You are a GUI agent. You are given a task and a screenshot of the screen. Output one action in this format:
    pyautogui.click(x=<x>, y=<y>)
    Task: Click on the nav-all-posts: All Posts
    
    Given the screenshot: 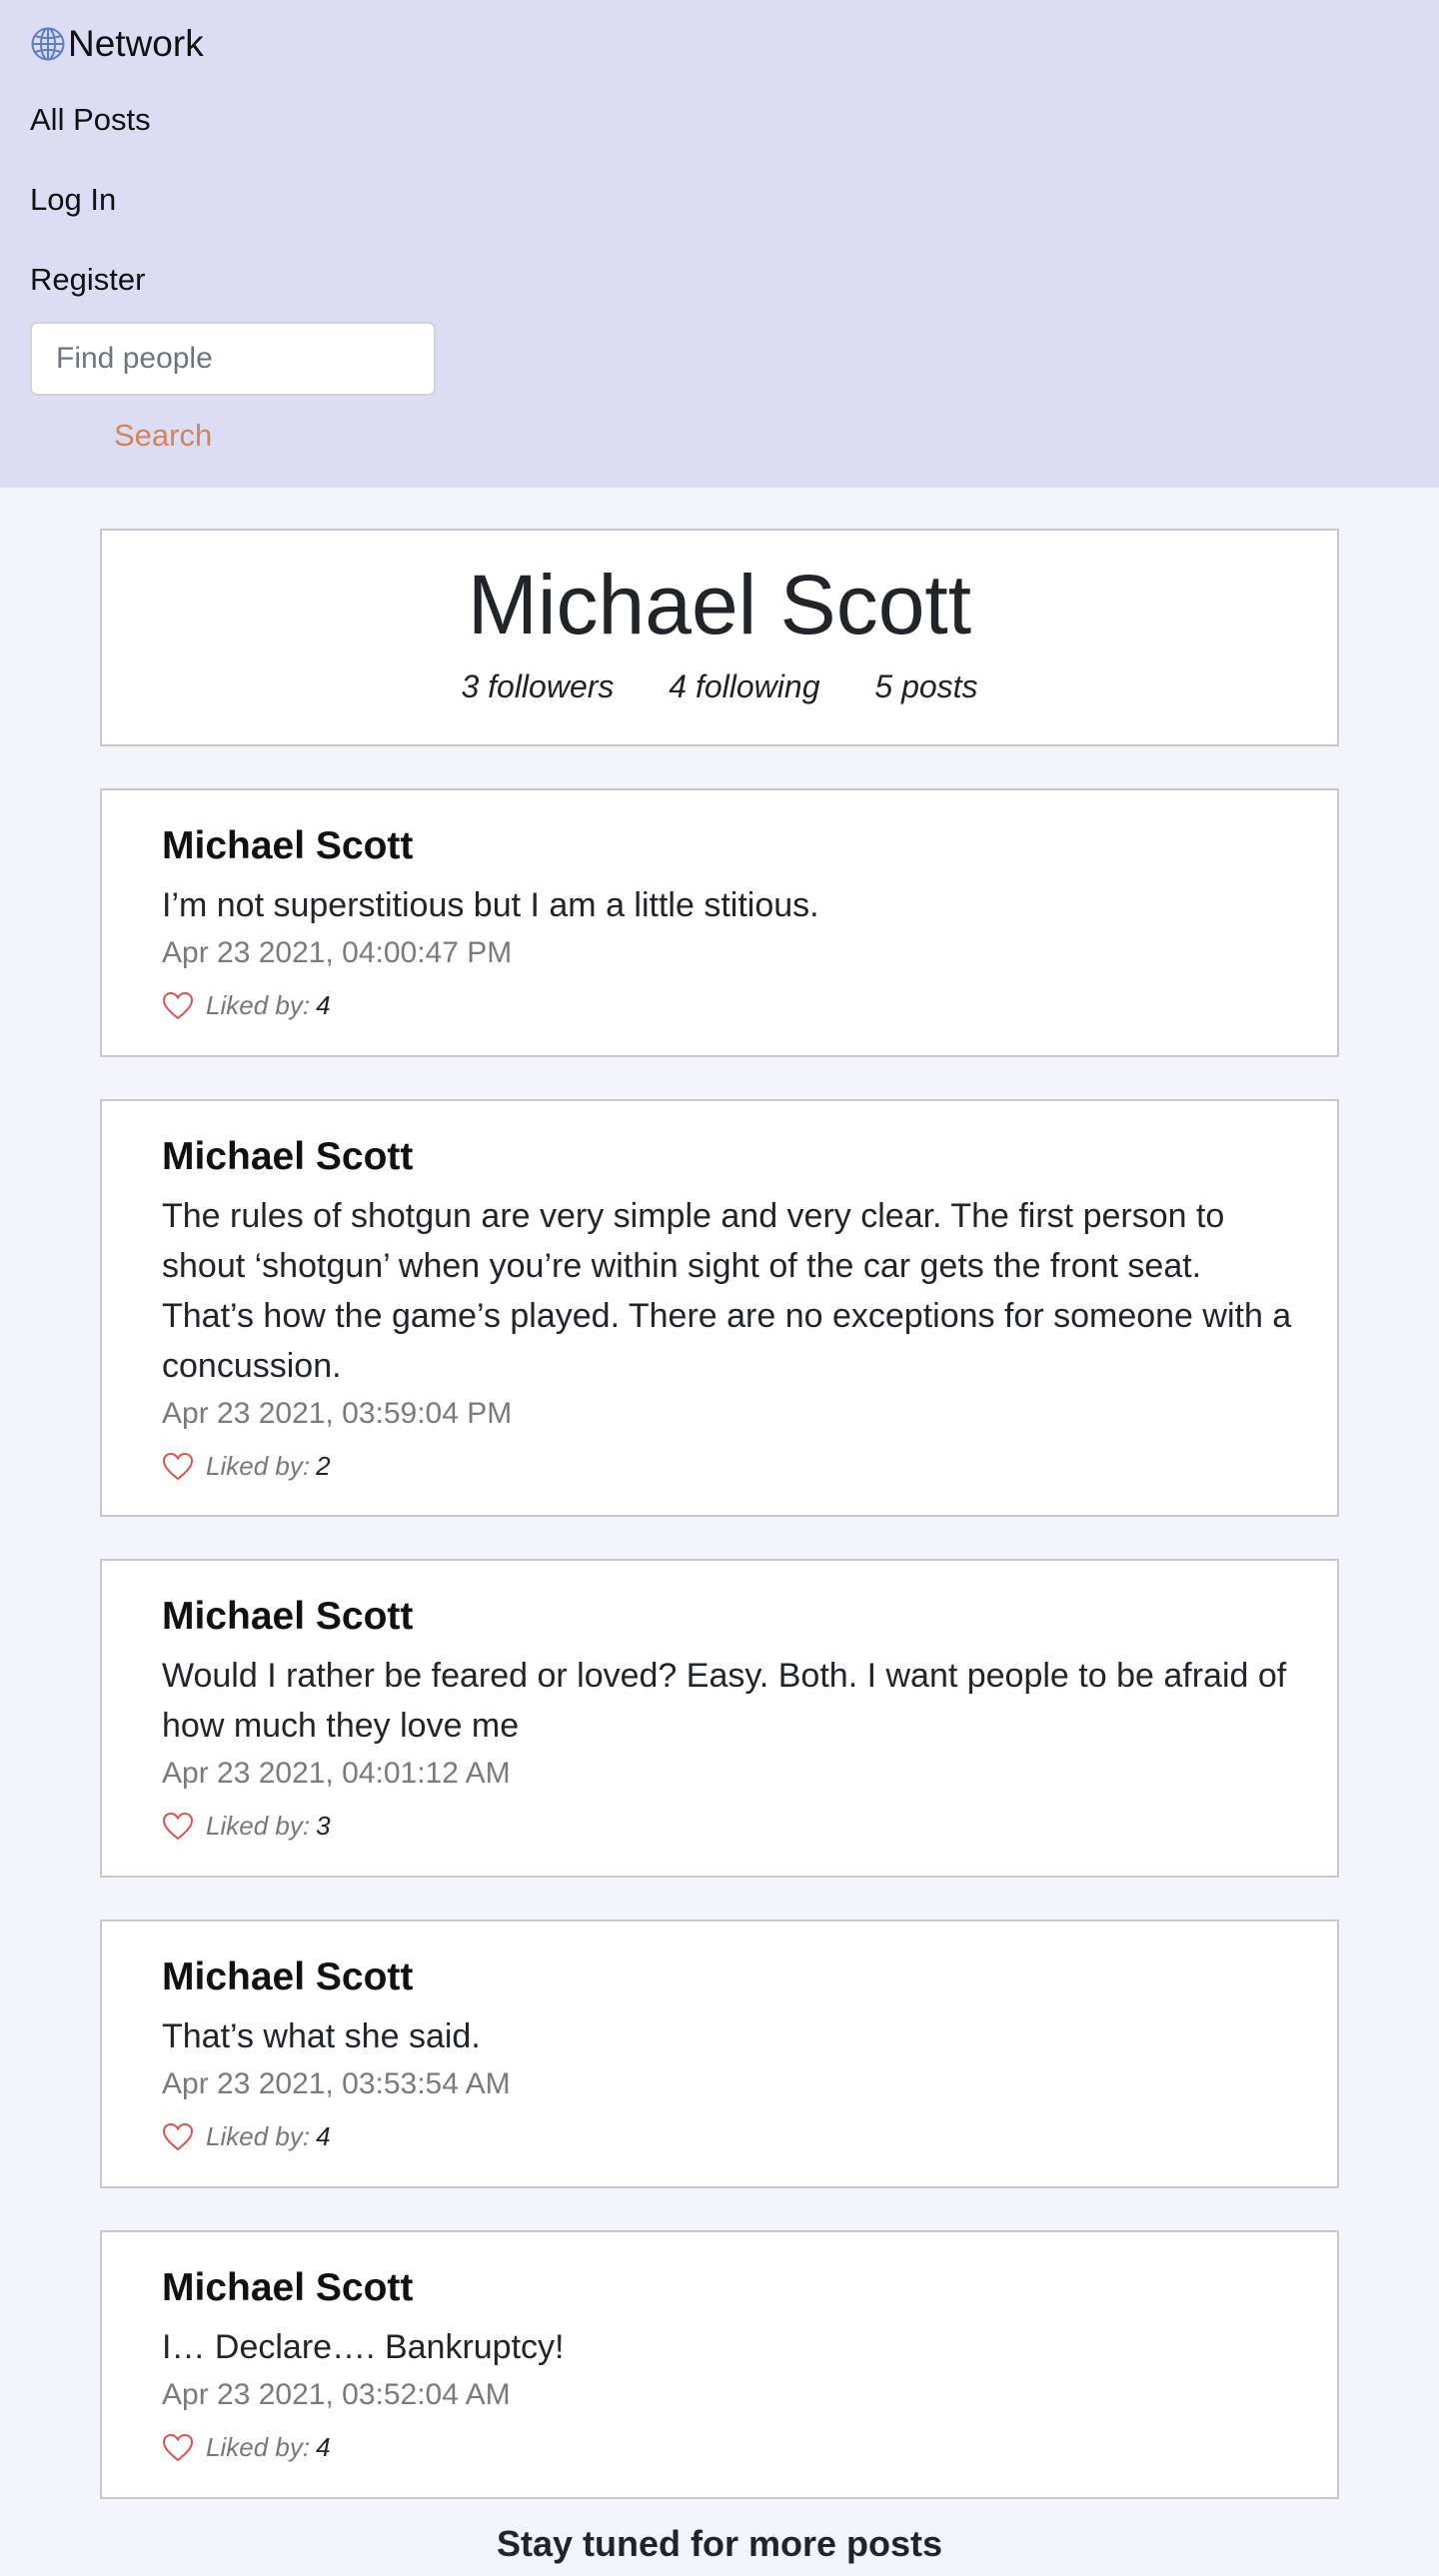 What is the action you would take?
    pyautogui.click(x=90, y=120)
    